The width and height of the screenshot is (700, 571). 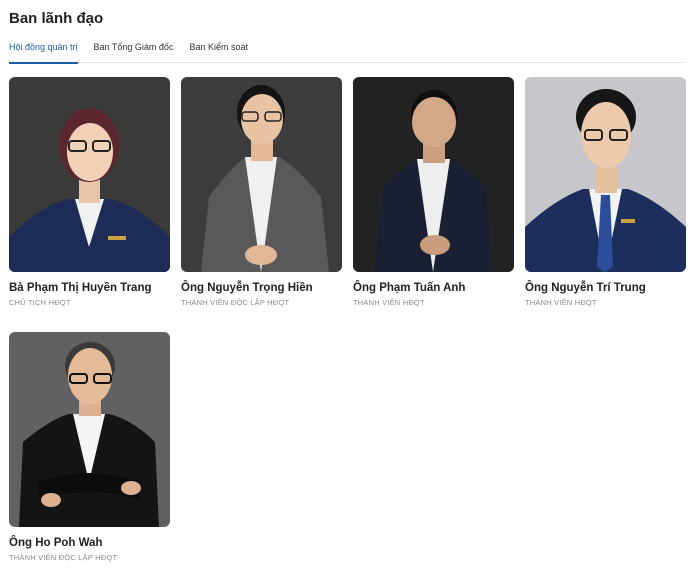 What do you see at coordinates (409, 288) in the screenshot?
I see `member-name: Ông Phạm Tuấn Anh` at bounding box center [409, 288].